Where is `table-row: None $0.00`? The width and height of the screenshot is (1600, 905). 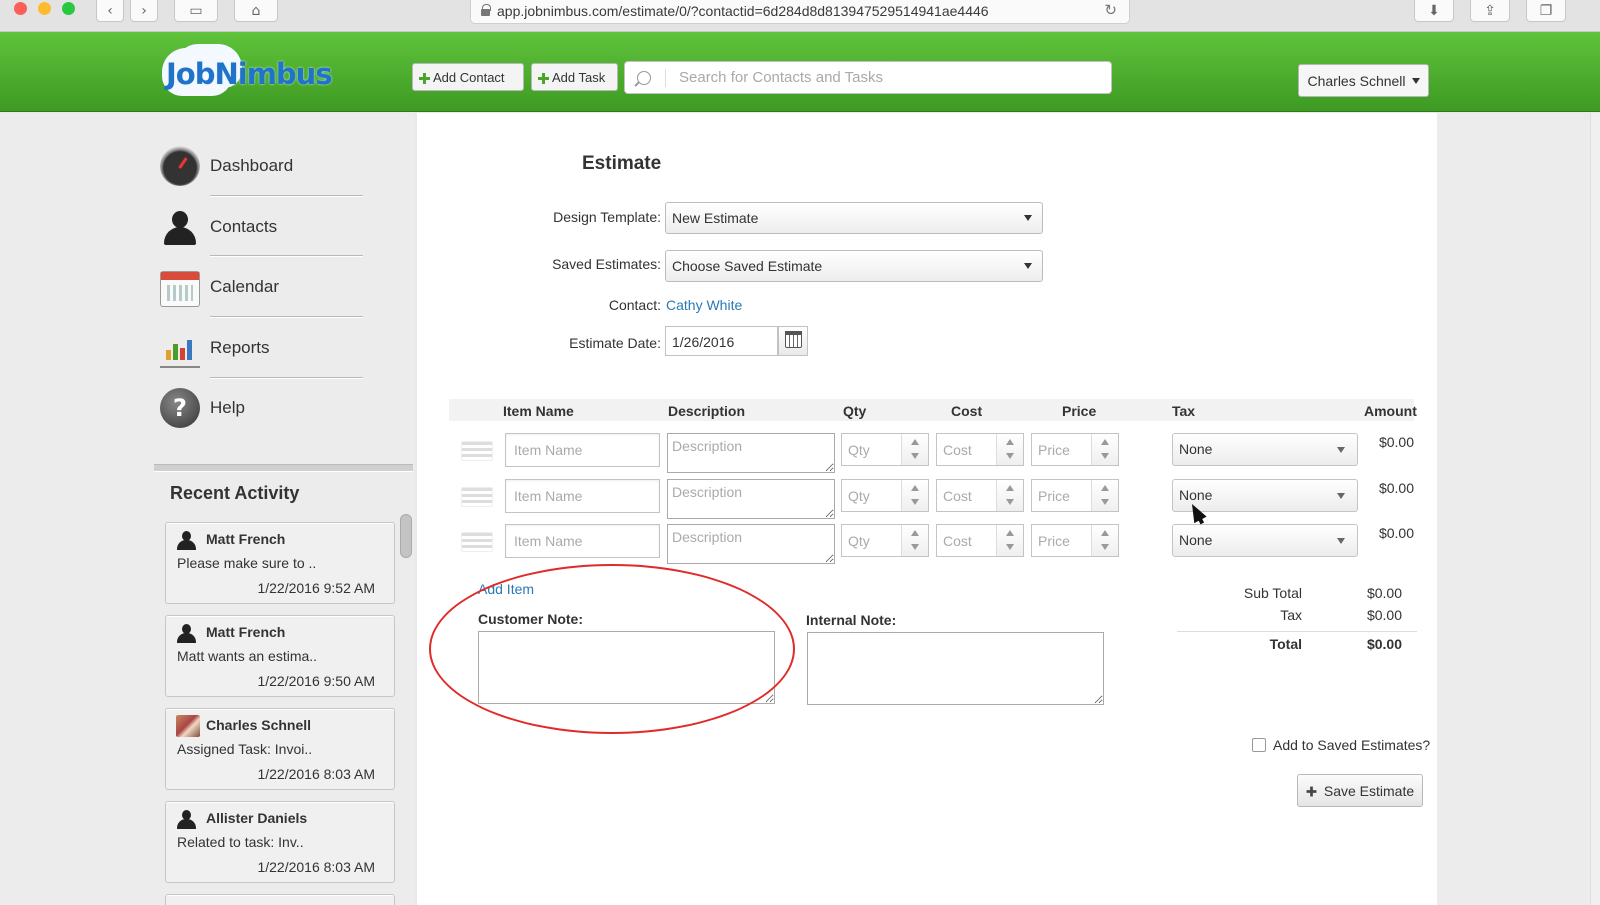 table-row: None $0.00 is located at coordinates (931, 499).